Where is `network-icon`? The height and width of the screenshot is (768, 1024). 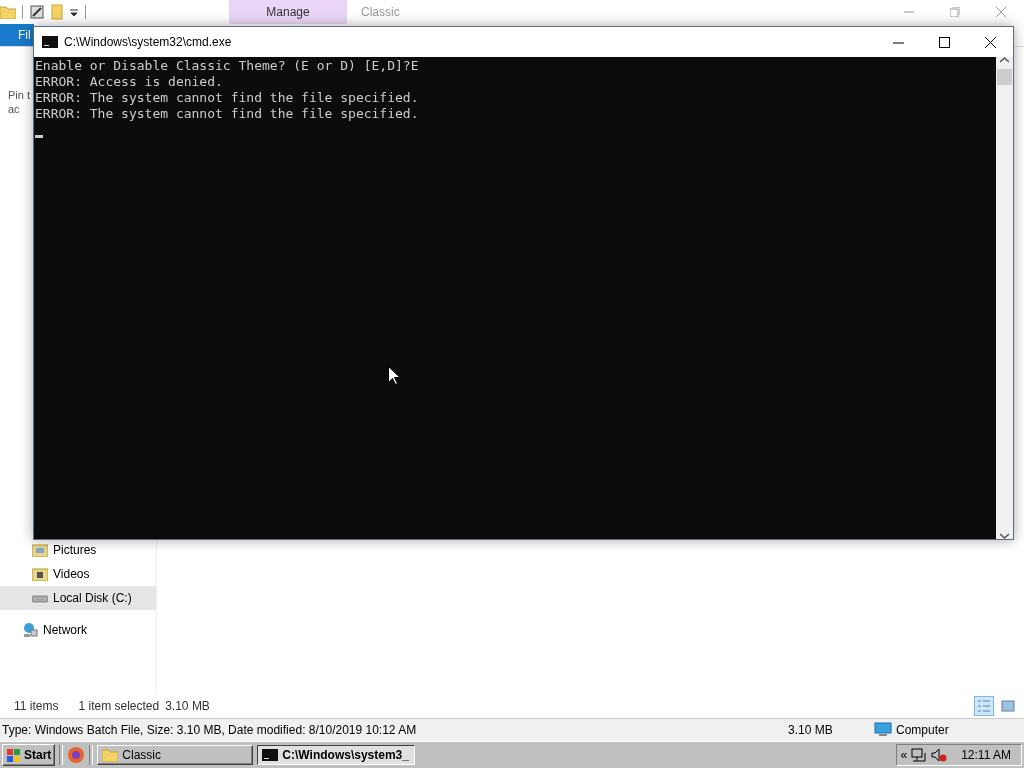 network-icon is located at coordinates (30, 630).